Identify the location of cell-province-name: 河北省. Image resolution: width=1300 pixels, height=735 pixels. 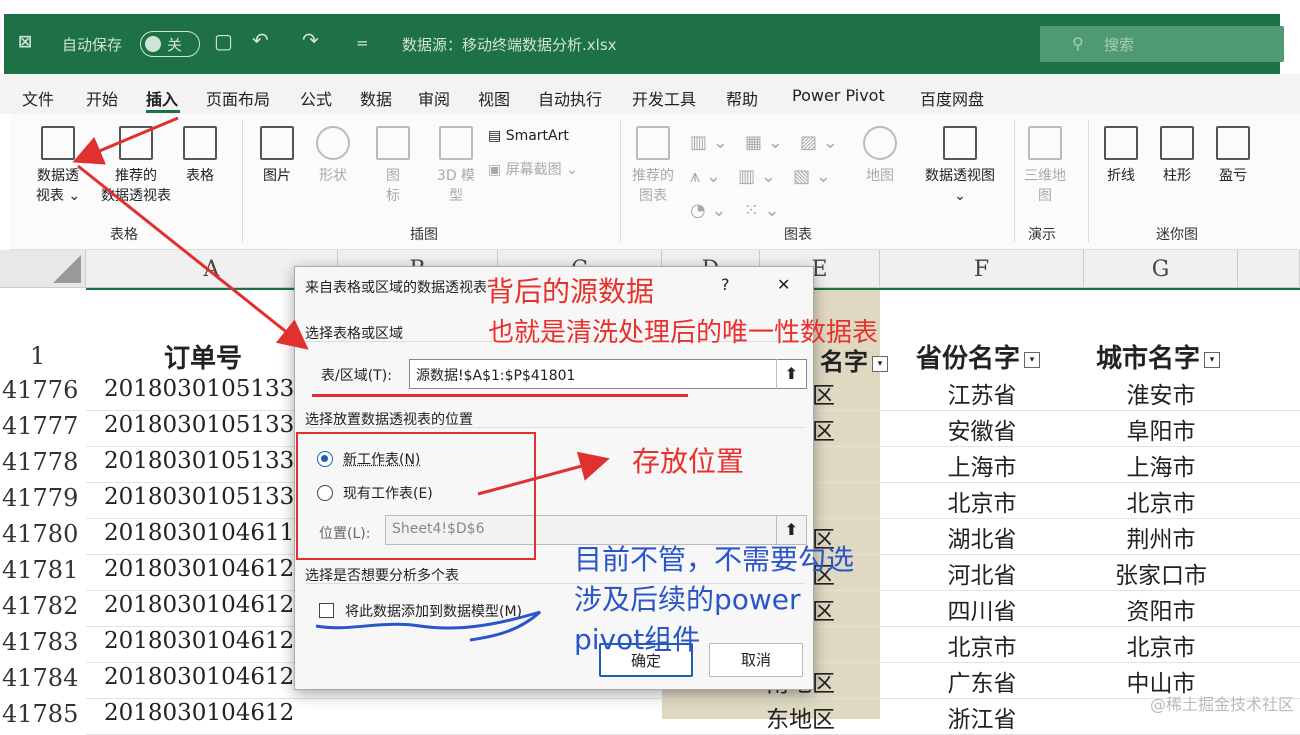
(982, 573).